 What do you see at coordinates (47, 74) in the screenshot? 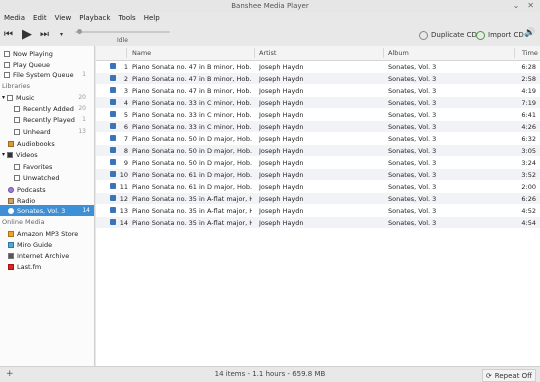
I see `sidebar-item-file-system-queue: File System Queue 1` at bounding box center [47, 74].